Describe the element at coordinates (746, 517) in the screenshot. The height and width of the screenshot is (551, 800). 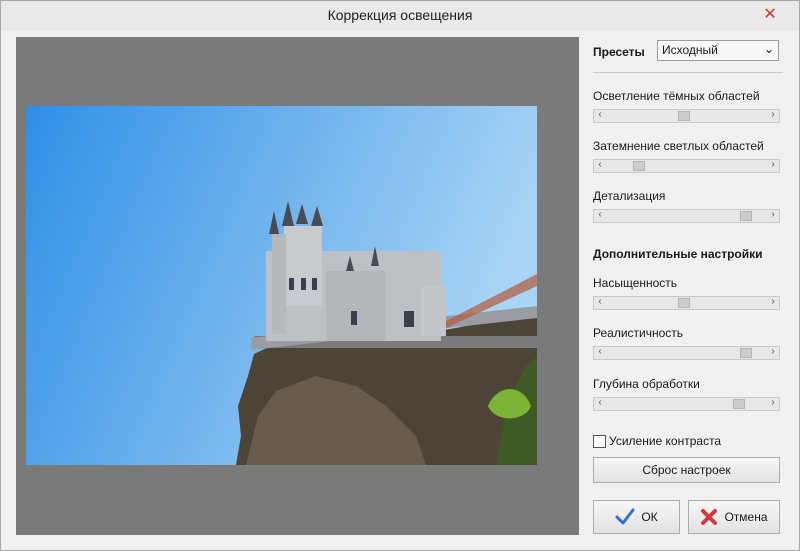
I see `cancel-button-label: Отмена` at that location.